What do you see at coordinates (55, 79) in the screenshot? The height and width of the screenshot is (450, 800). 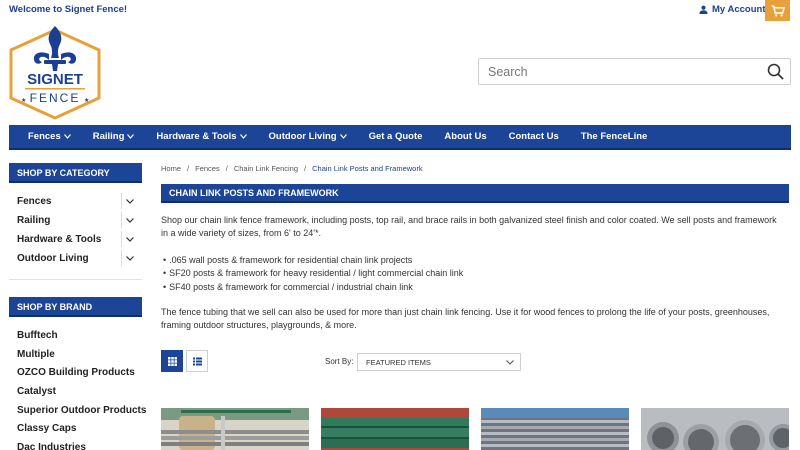 I see `svg-text: SIGNET` at bounding box center [55, 79].